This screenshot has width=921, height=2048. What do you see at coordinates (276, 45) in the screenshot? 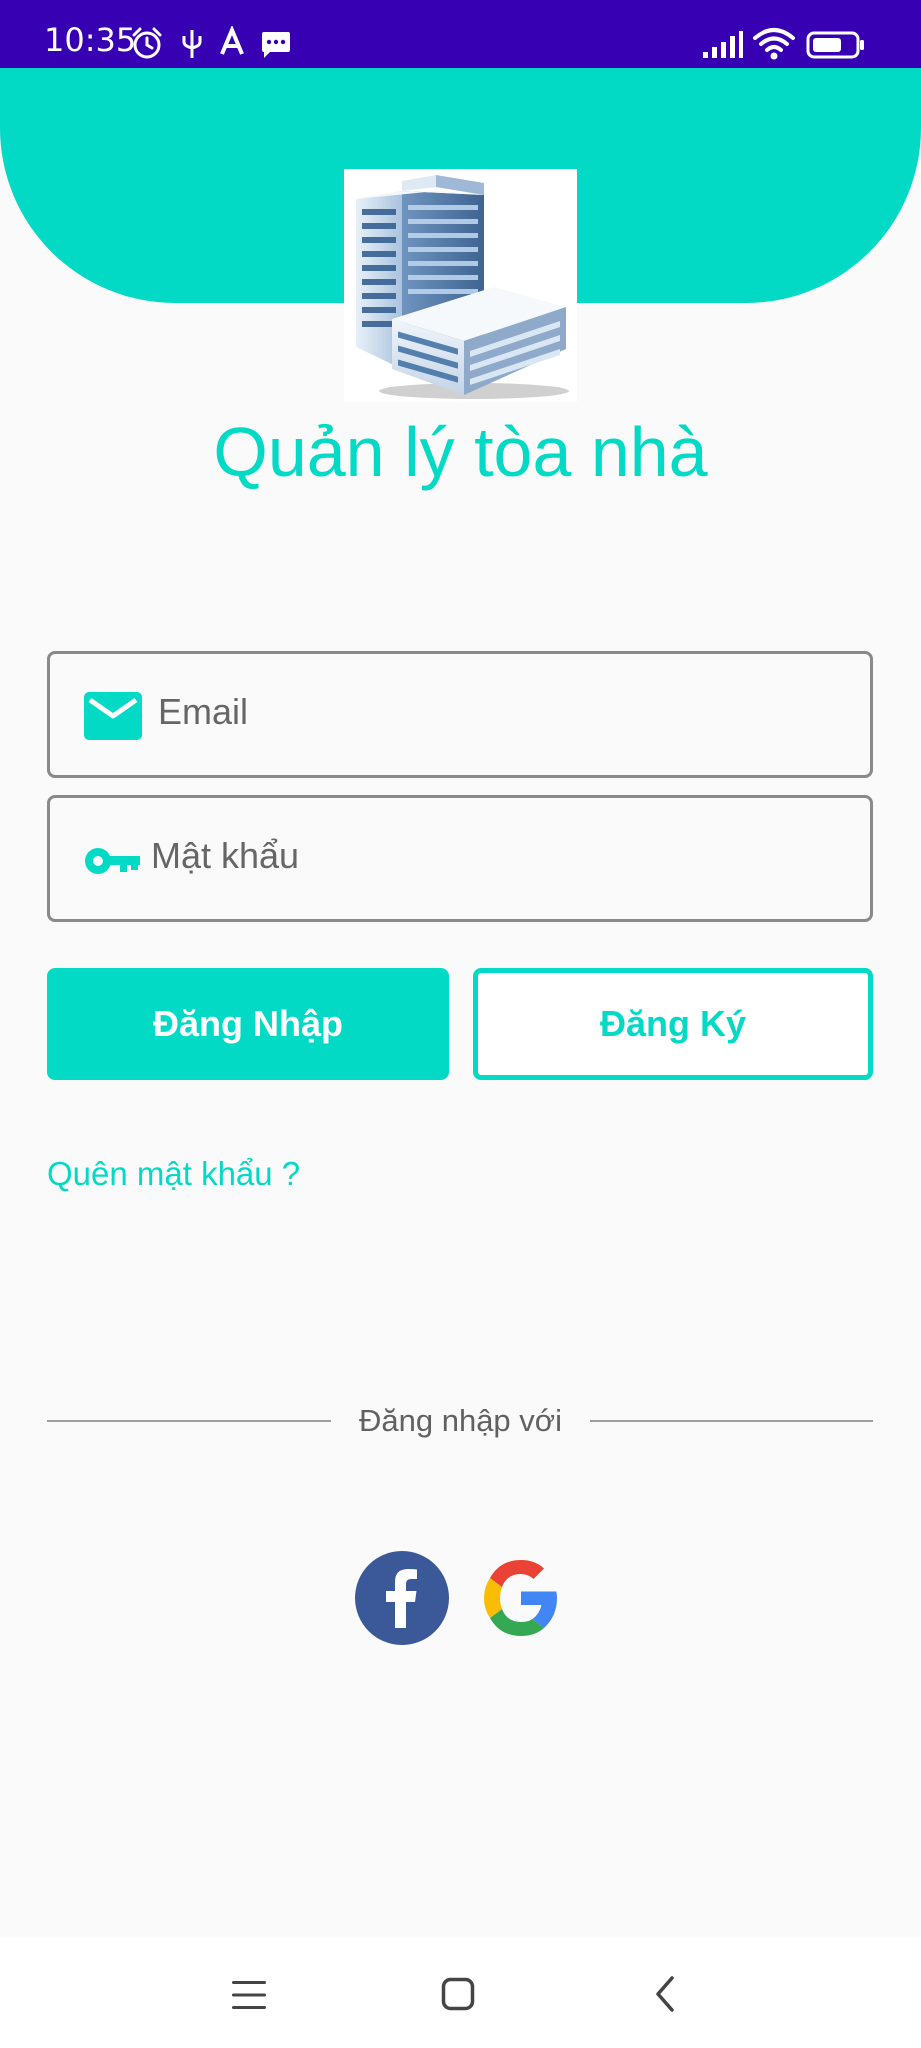
I see `message-icon` at bounding box center [276, 45].